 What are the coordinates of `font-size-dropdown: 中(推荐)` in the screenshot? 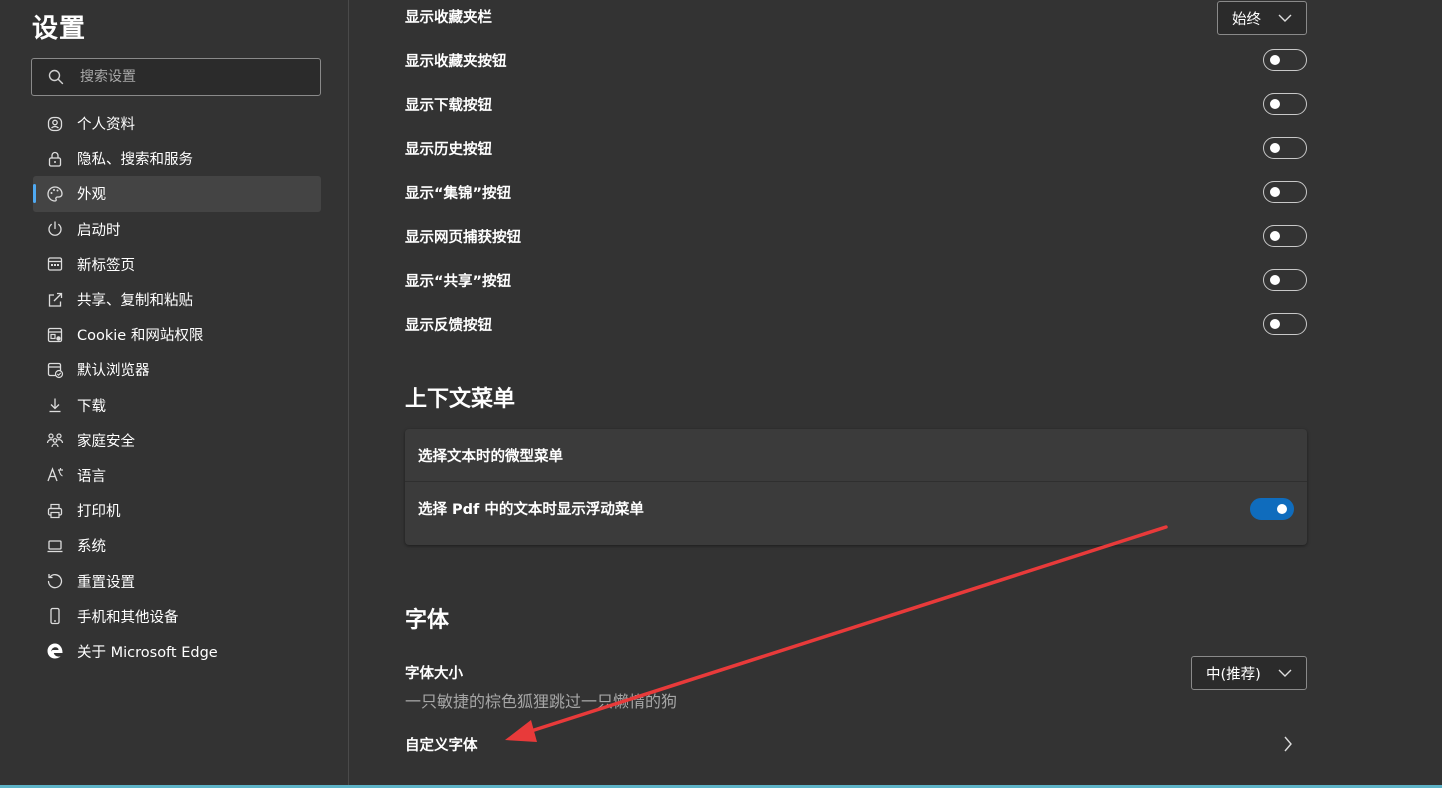 It's located at (1249, 673).